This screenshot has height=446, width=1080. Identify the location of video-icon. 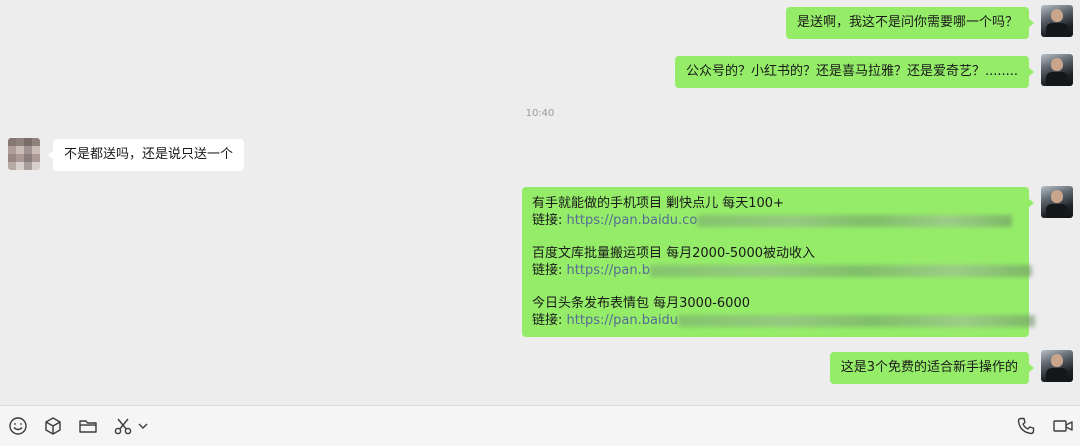
(1063, 426).